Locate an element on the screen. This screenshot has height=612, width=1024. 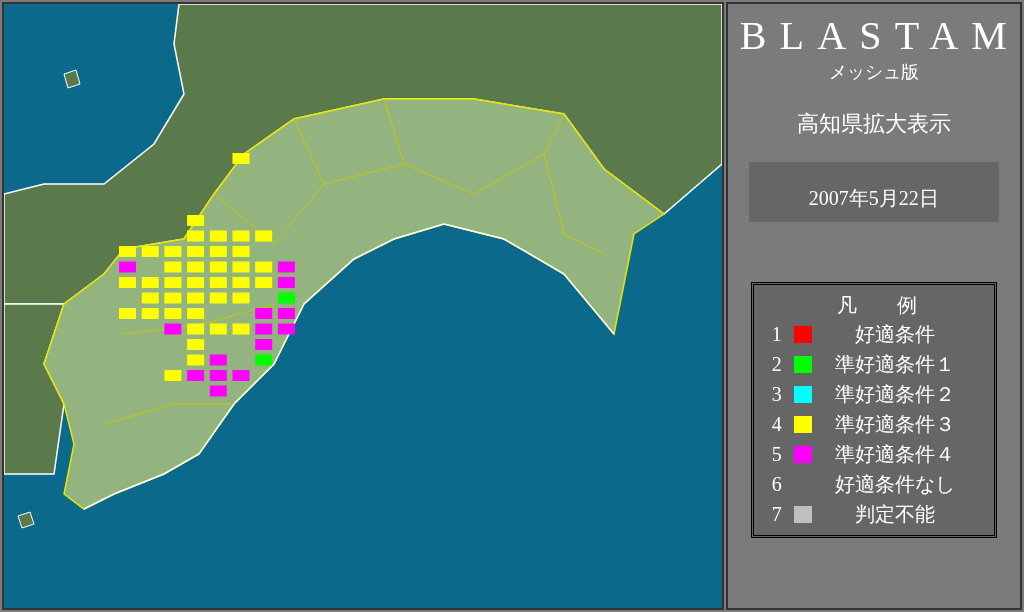
legend-label: 好適条件 is located at coordinates (894, 334).